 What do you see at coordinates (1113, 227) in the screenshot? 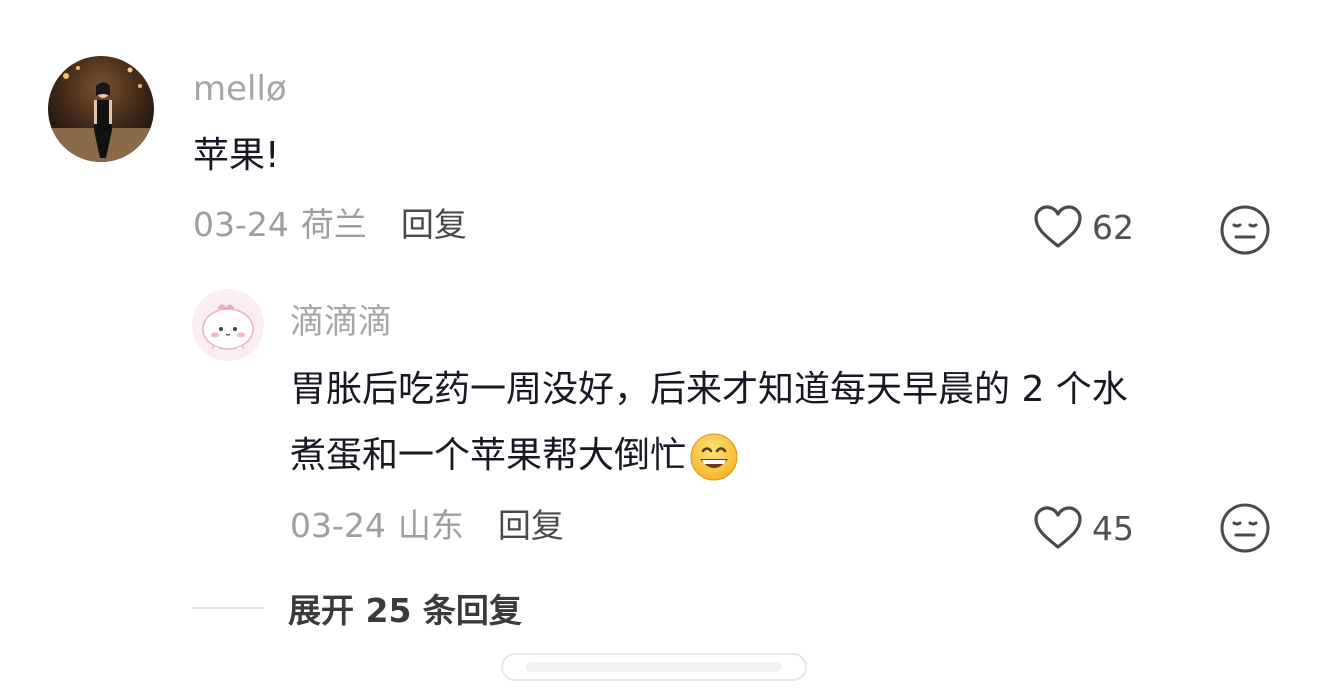
I see `like-count: 62` at bounding box center [1113, 227].